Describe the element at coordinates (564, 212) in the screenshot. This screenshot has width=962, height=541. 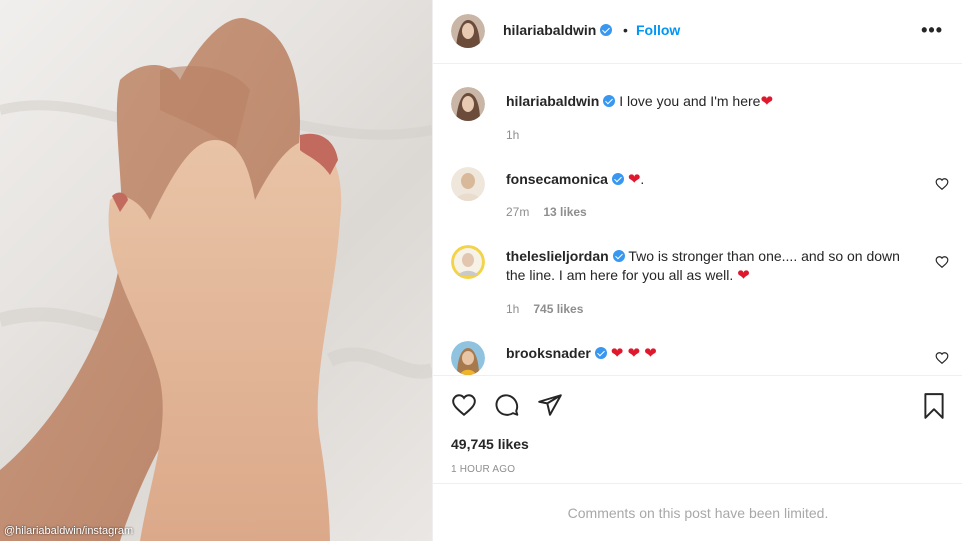
I see `comment-likes: 13 likes` at that location.